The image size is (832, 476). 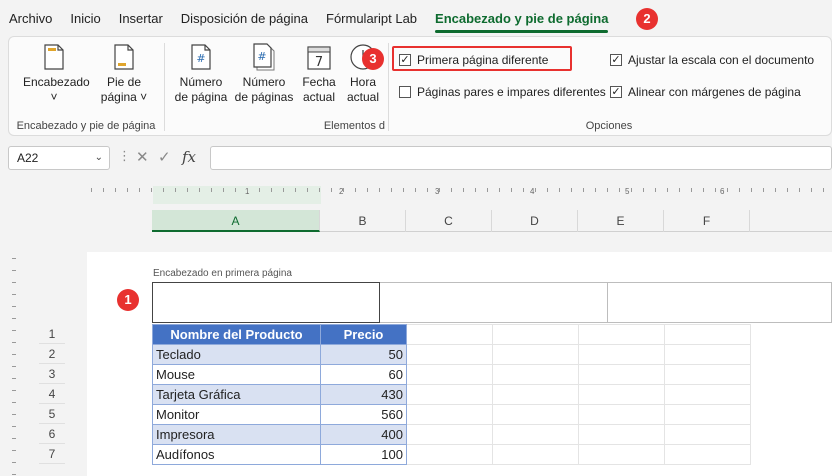 I want to click on row-header: 7, so click(x=52, y=454).